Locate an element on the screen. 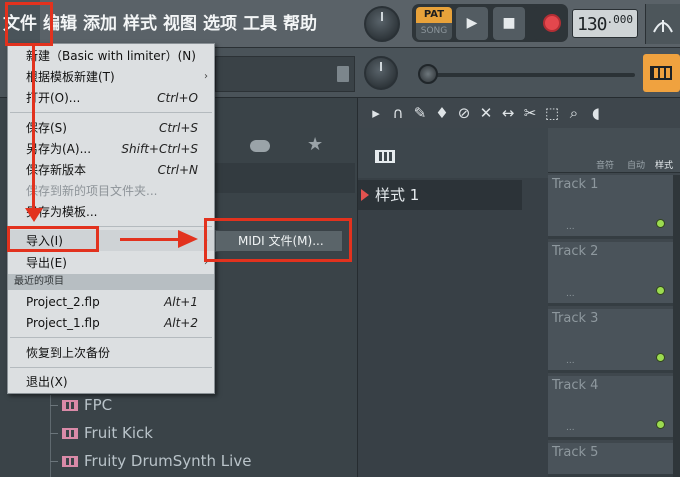 The width and height of the screenshot is (680, 477). menu-item-label: 恢复到上次备份 is located at coordinates (68, 353).